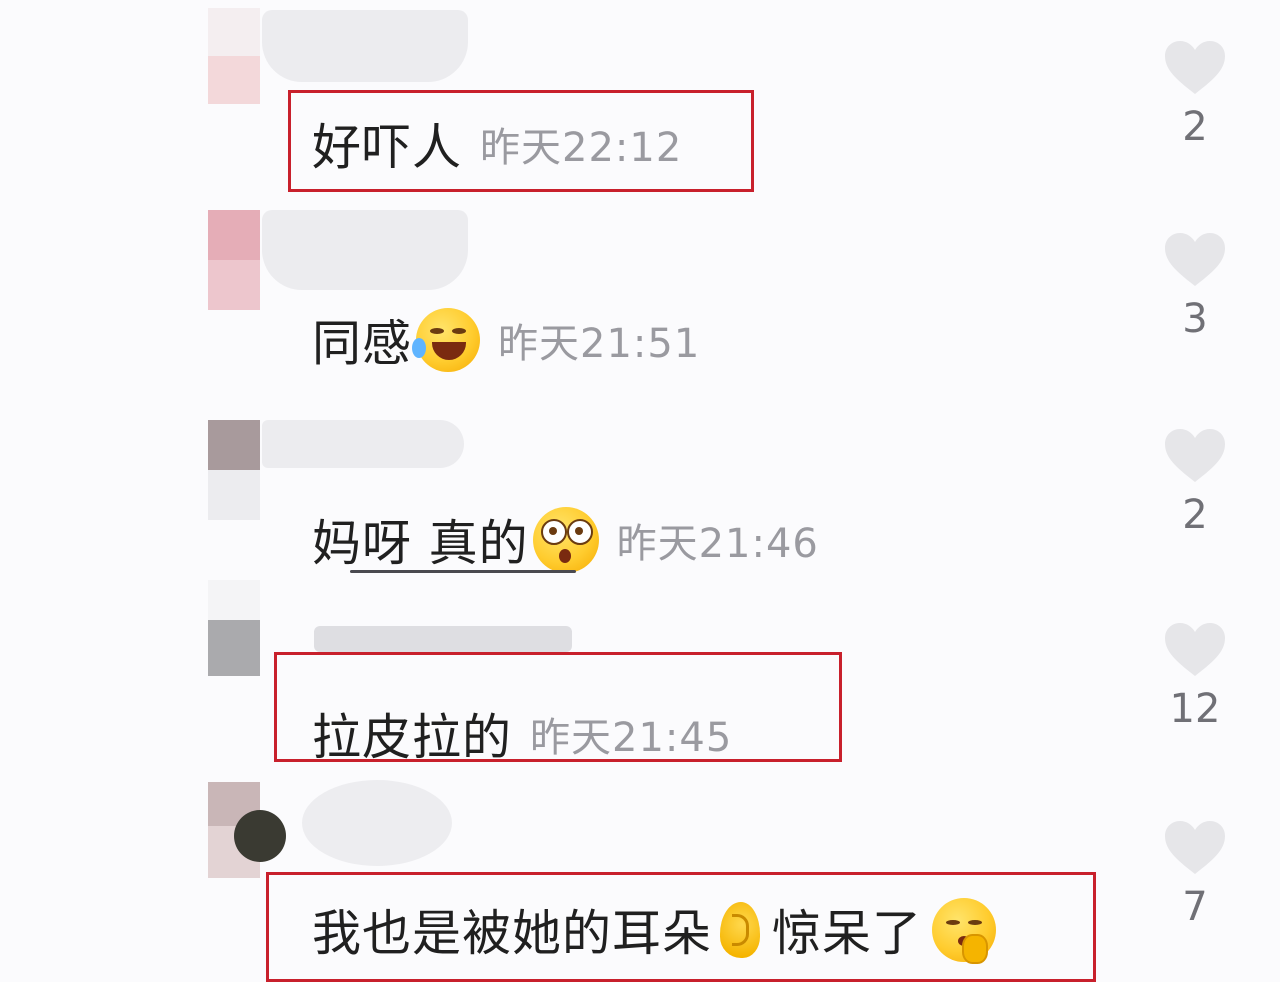 Image resolution: width=1280 pixels, height=982 pixels. What do you see at coordinates (260, 836) in the screenshot?
I see `avatar-badge` at bounding box center [260, 836].